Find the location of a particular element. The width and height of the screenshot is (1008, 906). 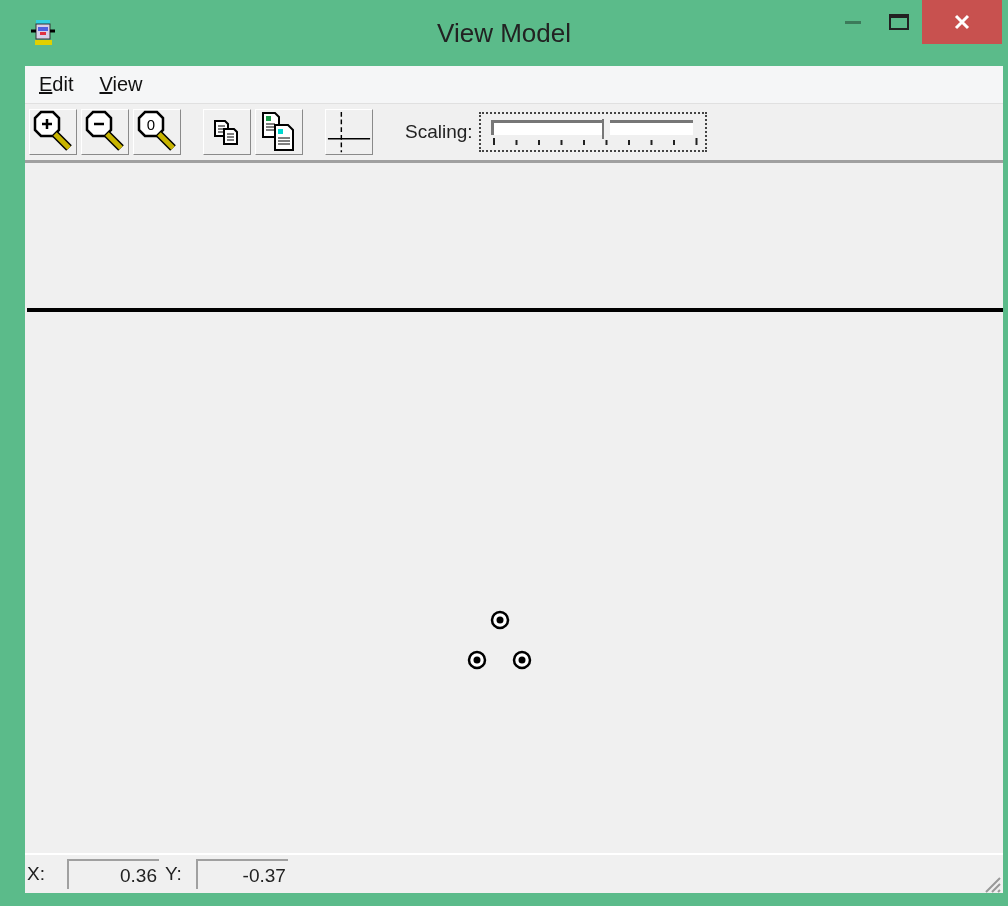

app-icon is located at coordinates (43, 33).